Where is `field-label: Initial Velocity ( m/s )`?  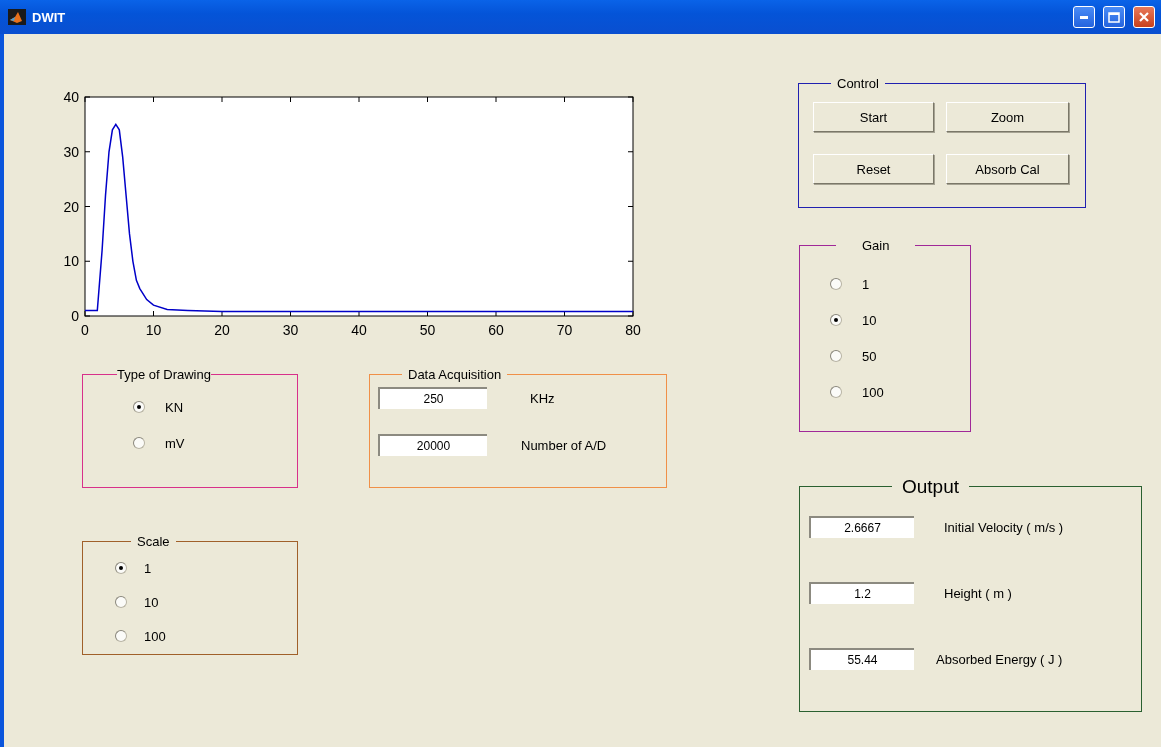
field-label: Initial Velocity ( m/s ) is located at coordinates (1004, 527).